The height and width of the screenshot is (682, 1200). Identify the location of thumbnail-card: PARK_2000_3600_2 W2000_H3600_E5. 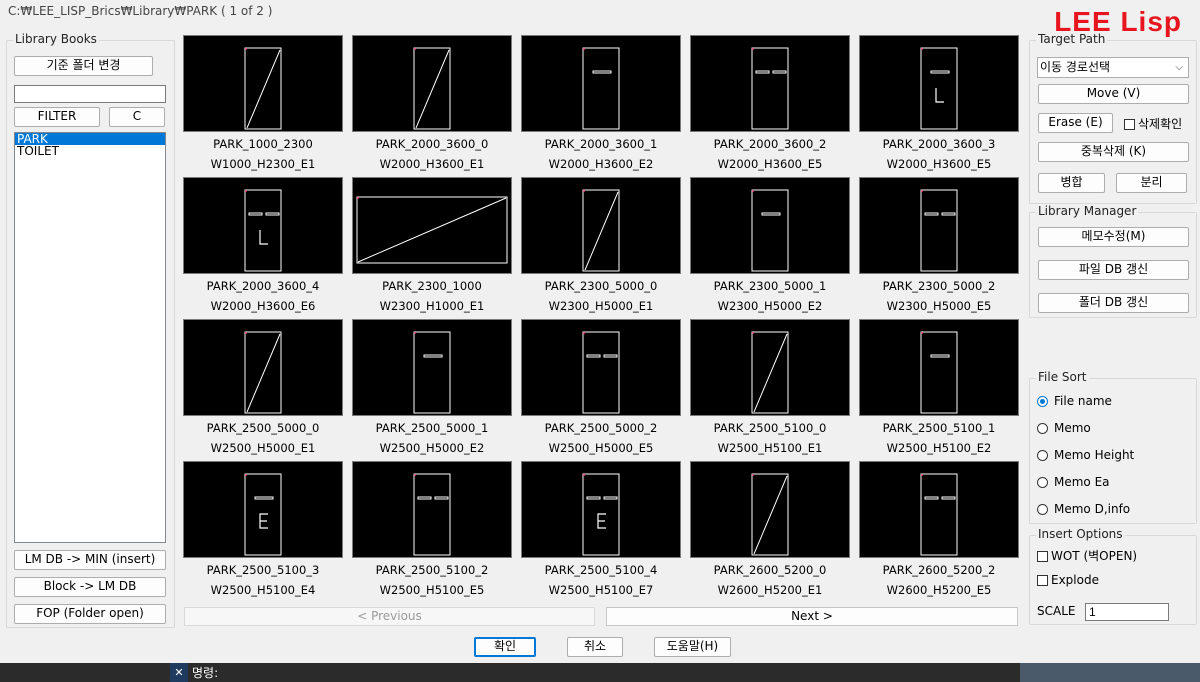
(770, 105).